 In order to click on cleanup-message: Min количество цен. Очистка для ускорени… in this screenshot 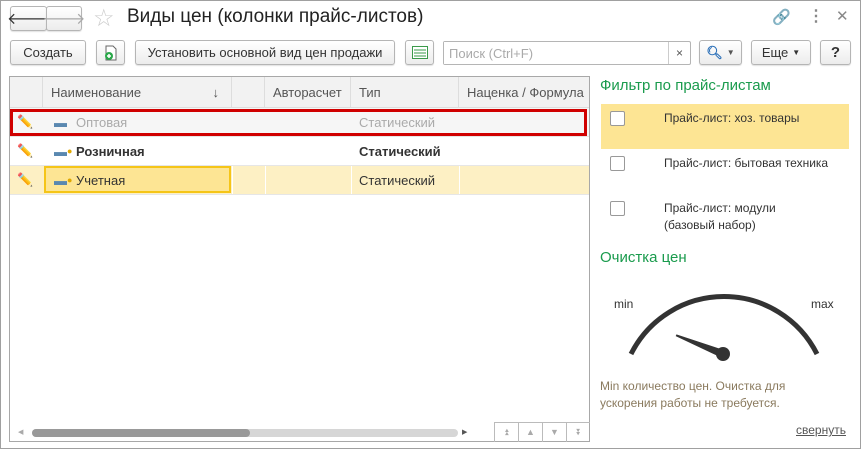, I will do `click(693, 394)`.